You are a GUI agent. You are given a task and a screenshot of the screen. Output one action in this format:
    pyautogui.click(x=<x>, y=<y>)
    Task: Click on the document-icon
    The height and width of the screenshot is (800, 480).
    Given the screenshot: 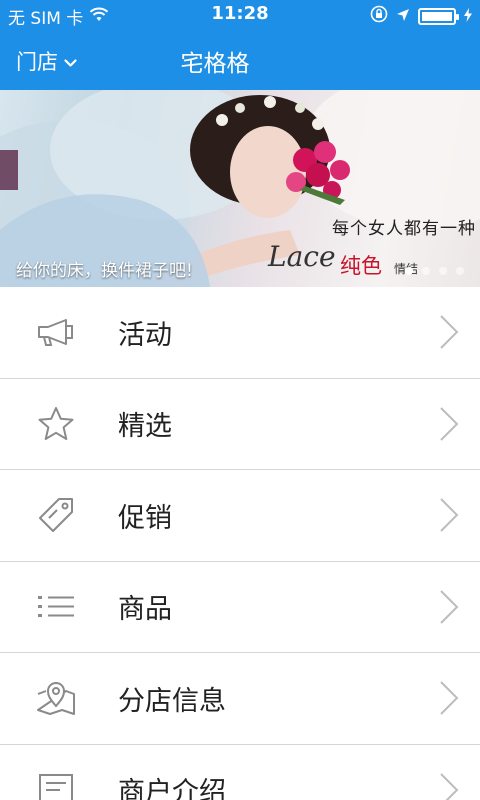 What is the action you would take?
    pyautogui.click(x=56, y=785)
    